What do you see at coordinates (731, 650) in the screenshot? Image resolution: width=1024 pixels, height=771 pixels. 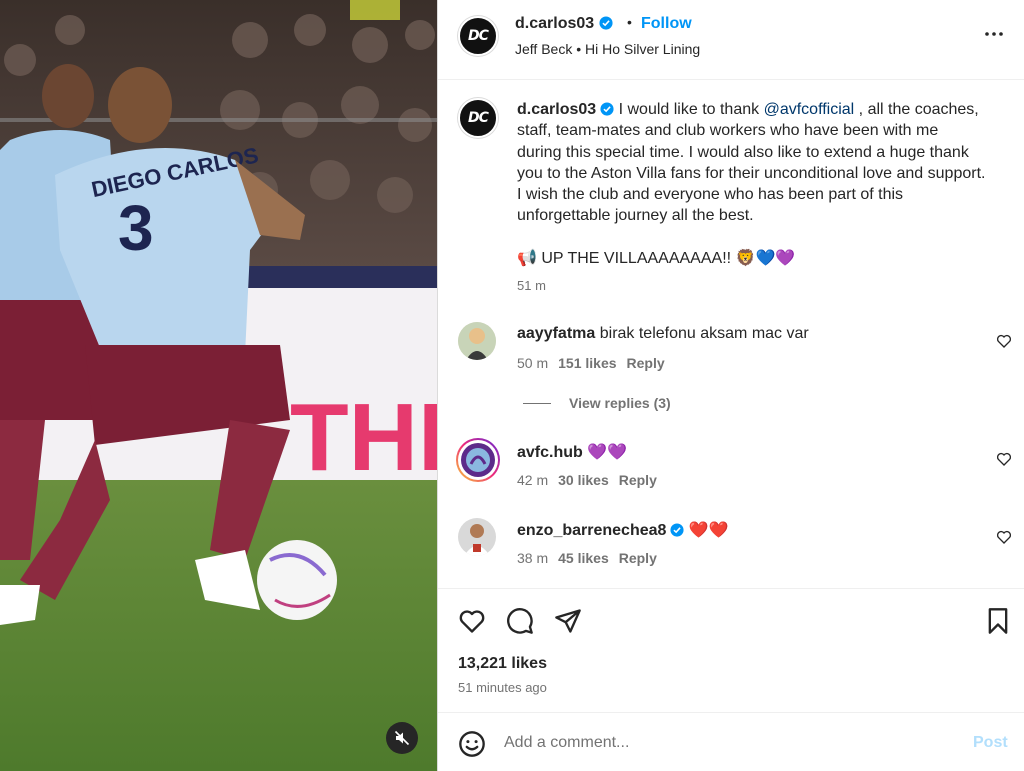 I see `post-actions: 13,221 likes 51 minutes ago` at bounding box center [731, 650].